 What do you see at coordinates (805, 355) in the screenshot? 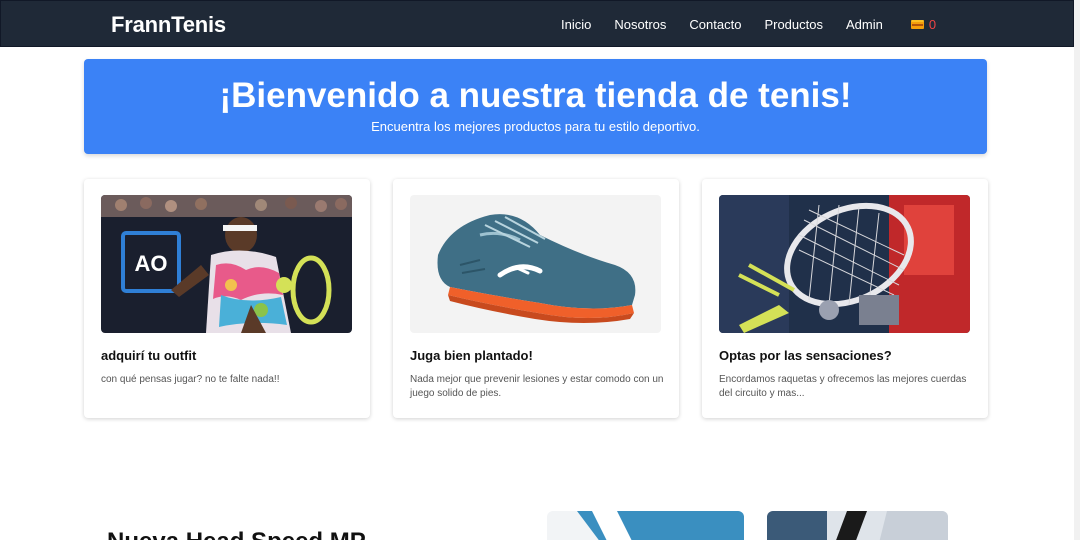
I see `card-title: Optas por las sensaciones?` at bounding box center [805, 355].